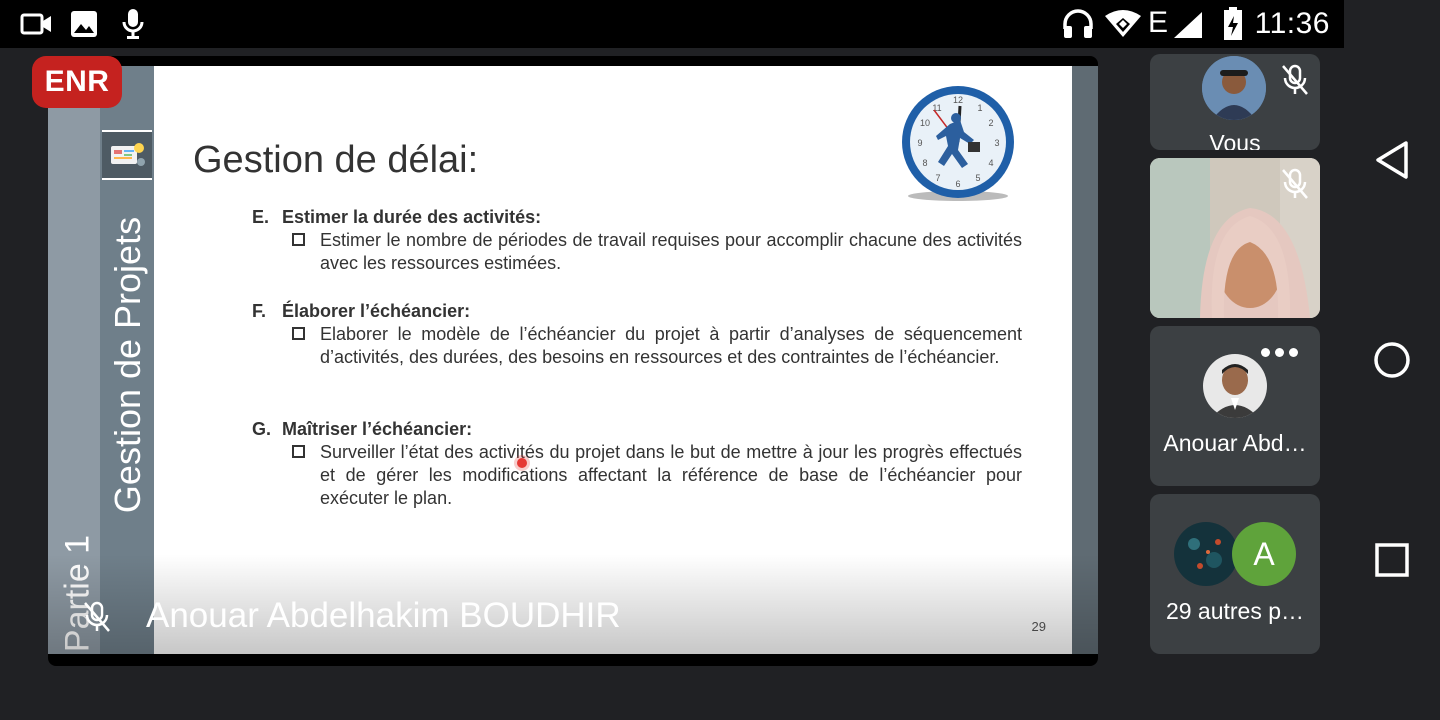 This screenshot has height=720, width=1440. I want to click on svg-text: 5, so click(977, 178).